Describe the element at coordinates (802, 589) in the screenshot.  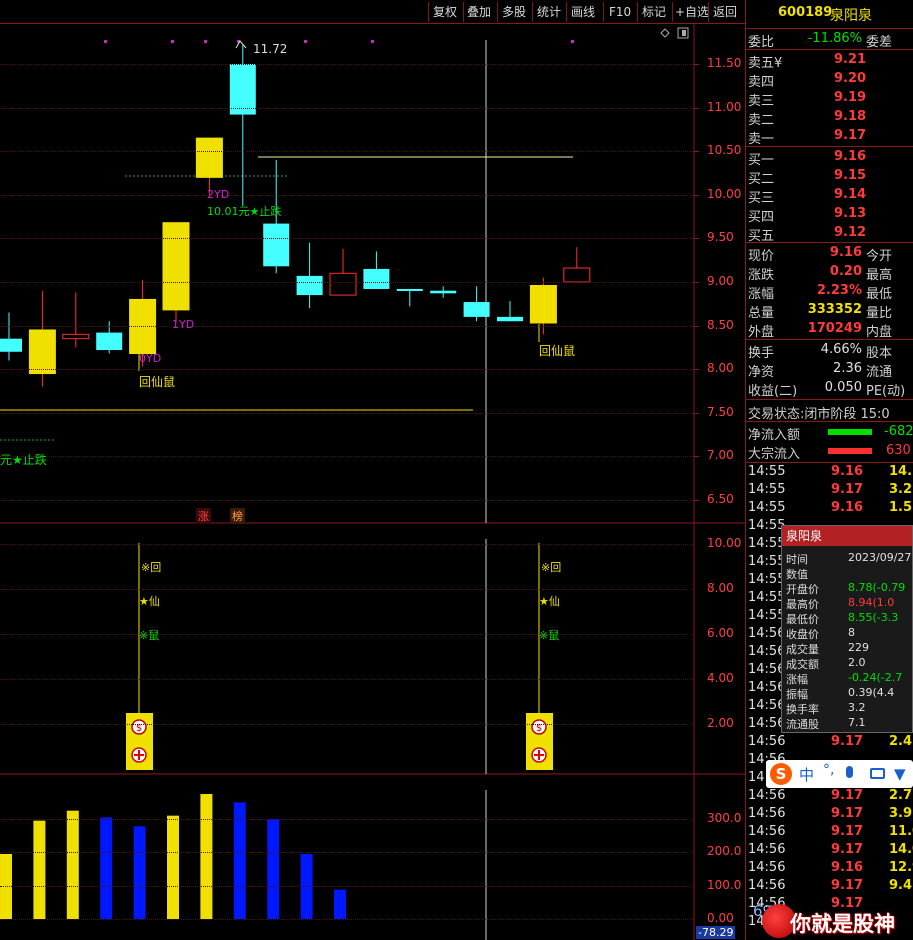
I see `popup-label: 开盘价` at that location.